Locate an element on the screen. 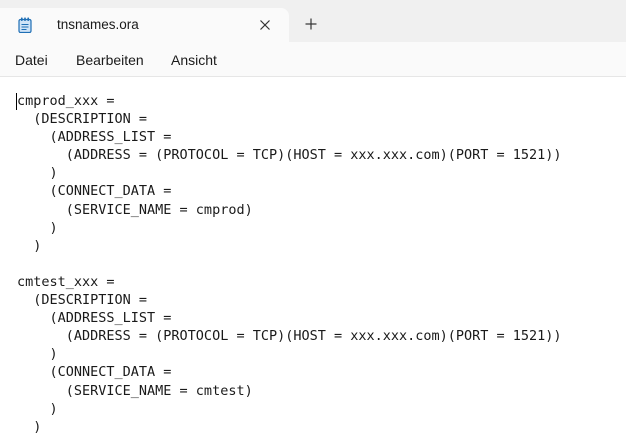 The height and width of the screenshot is (446, 626). menu-datei: Datei is located at coordinates (31, 60).